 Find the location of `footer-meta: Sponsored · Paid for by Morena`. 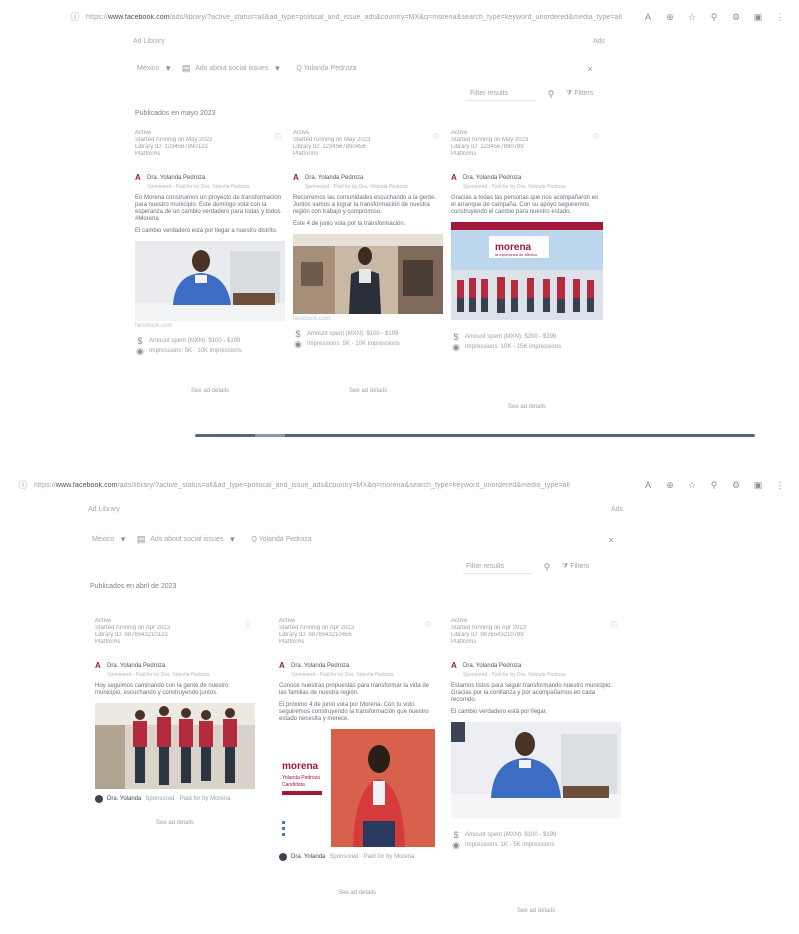

footer-meta: Sponsored · Paid for by Morena is located at coordinates (372, 857).